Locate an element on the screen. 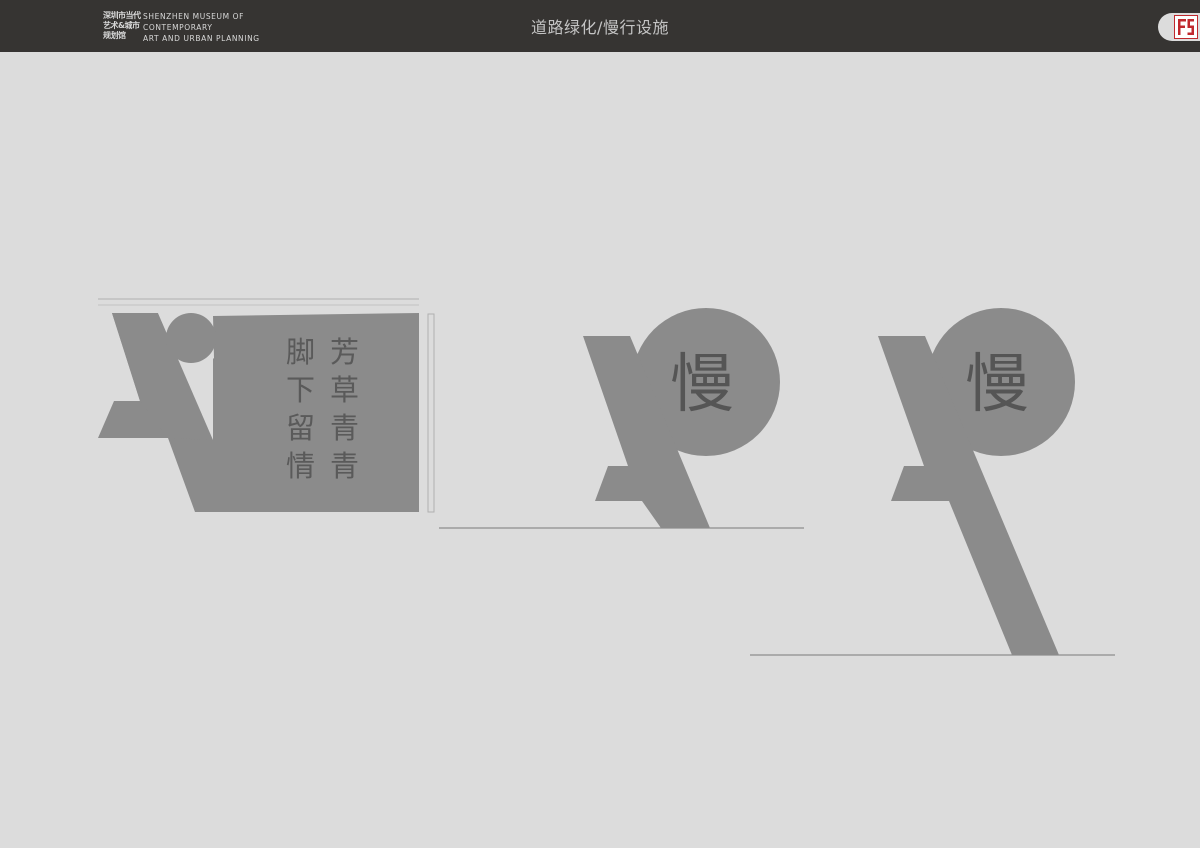 The width and height of the screenshot is (1200, 848). sign-char: 留 is located at coordinates (300, 428).